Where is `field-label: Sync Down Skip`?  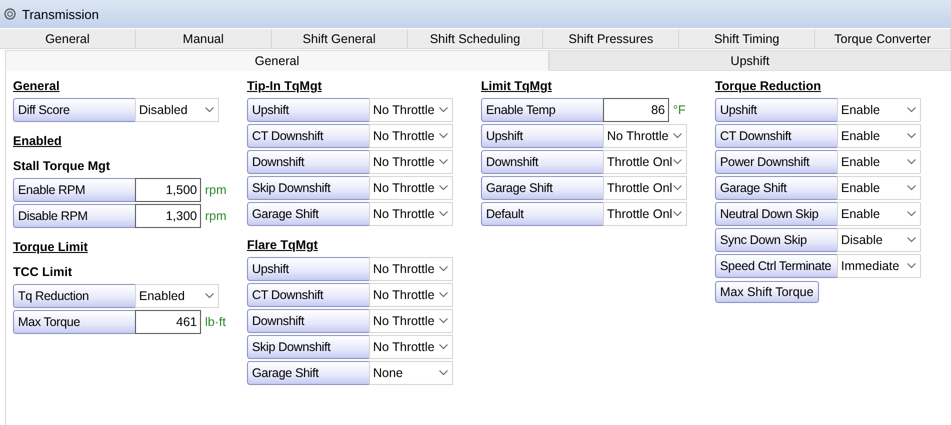
field-label: Sync Down Skip is located at coordinates (776, 240).